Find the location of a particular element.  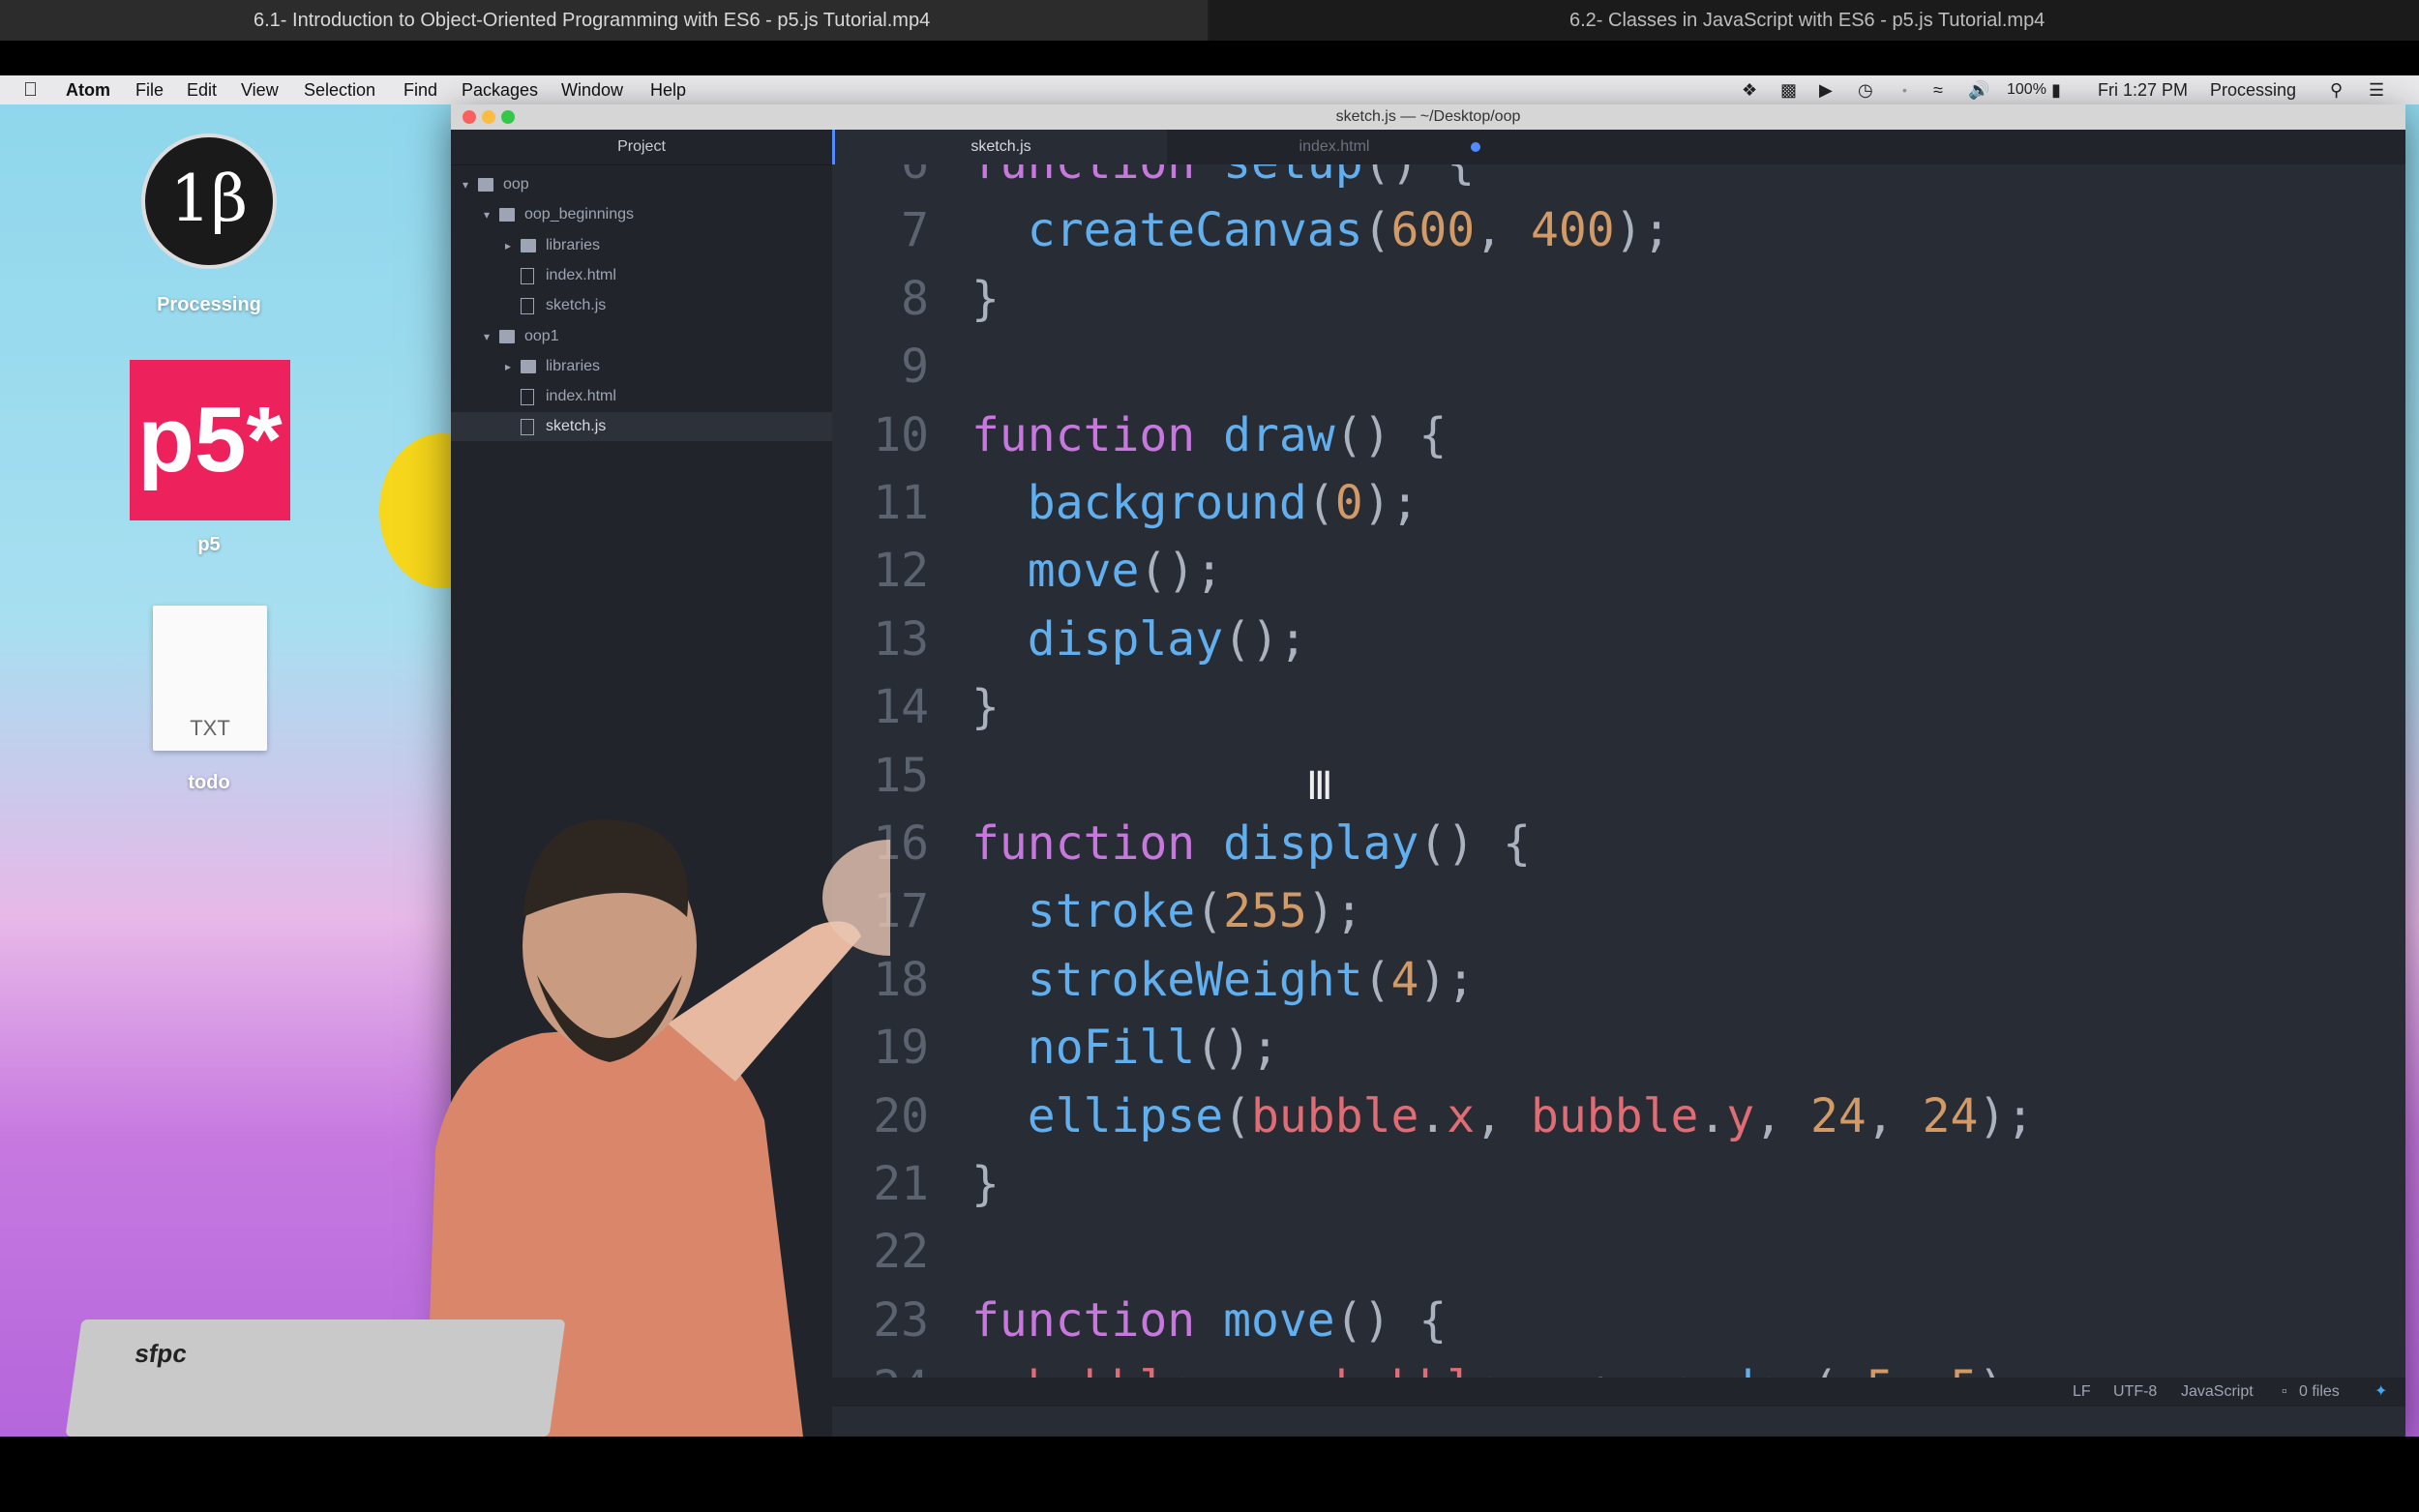

processing-app-icon: 1β is located at coordinates (209, 201).